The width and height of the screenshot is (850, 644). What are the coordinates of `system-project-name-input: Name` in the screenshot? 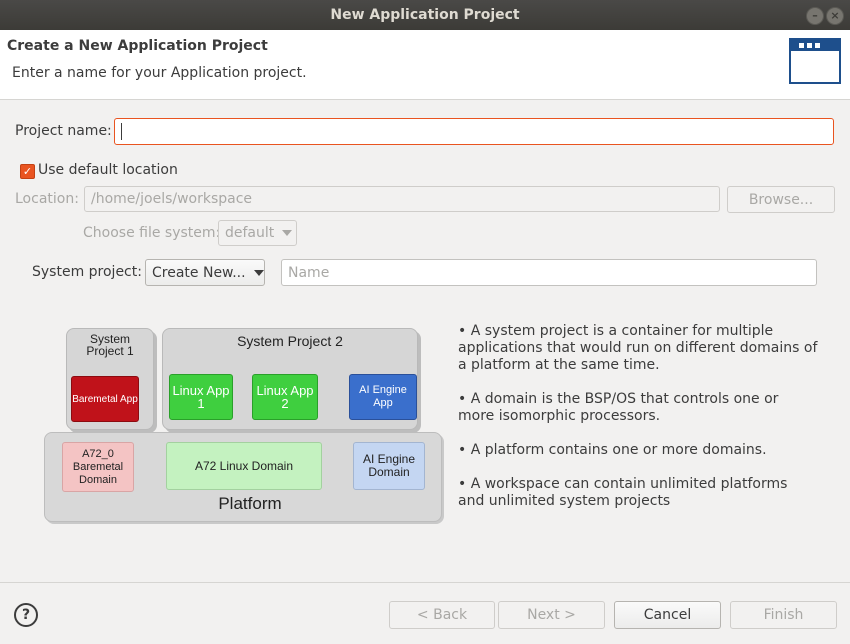 It's located at (549, 272).